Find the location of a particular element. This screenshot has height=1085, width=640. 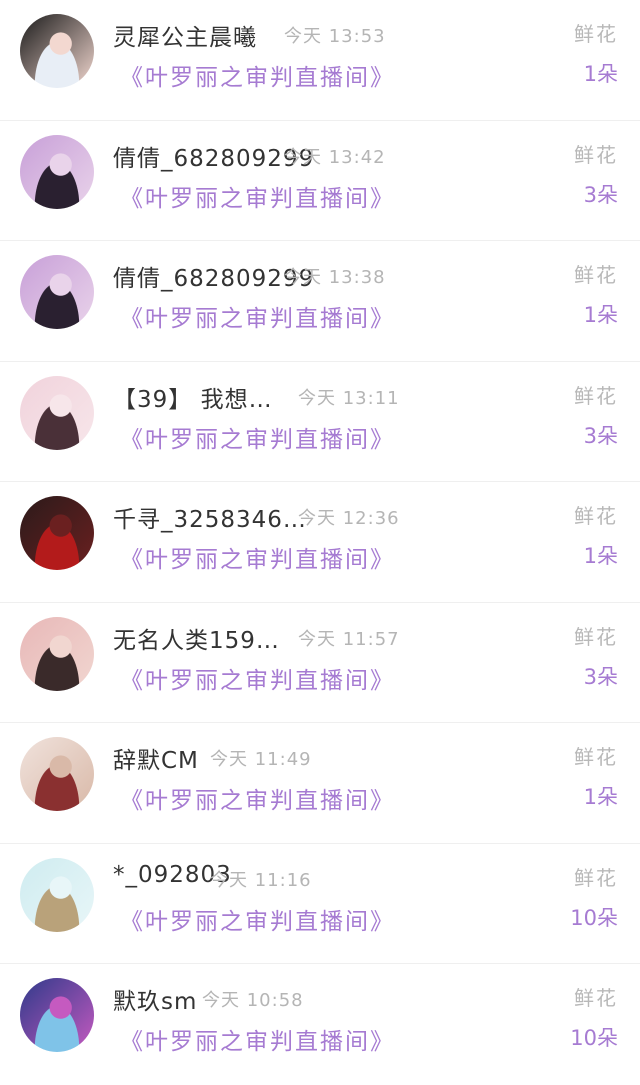

timestamp: 今天 11:49 is located at coordinates (261, 759).